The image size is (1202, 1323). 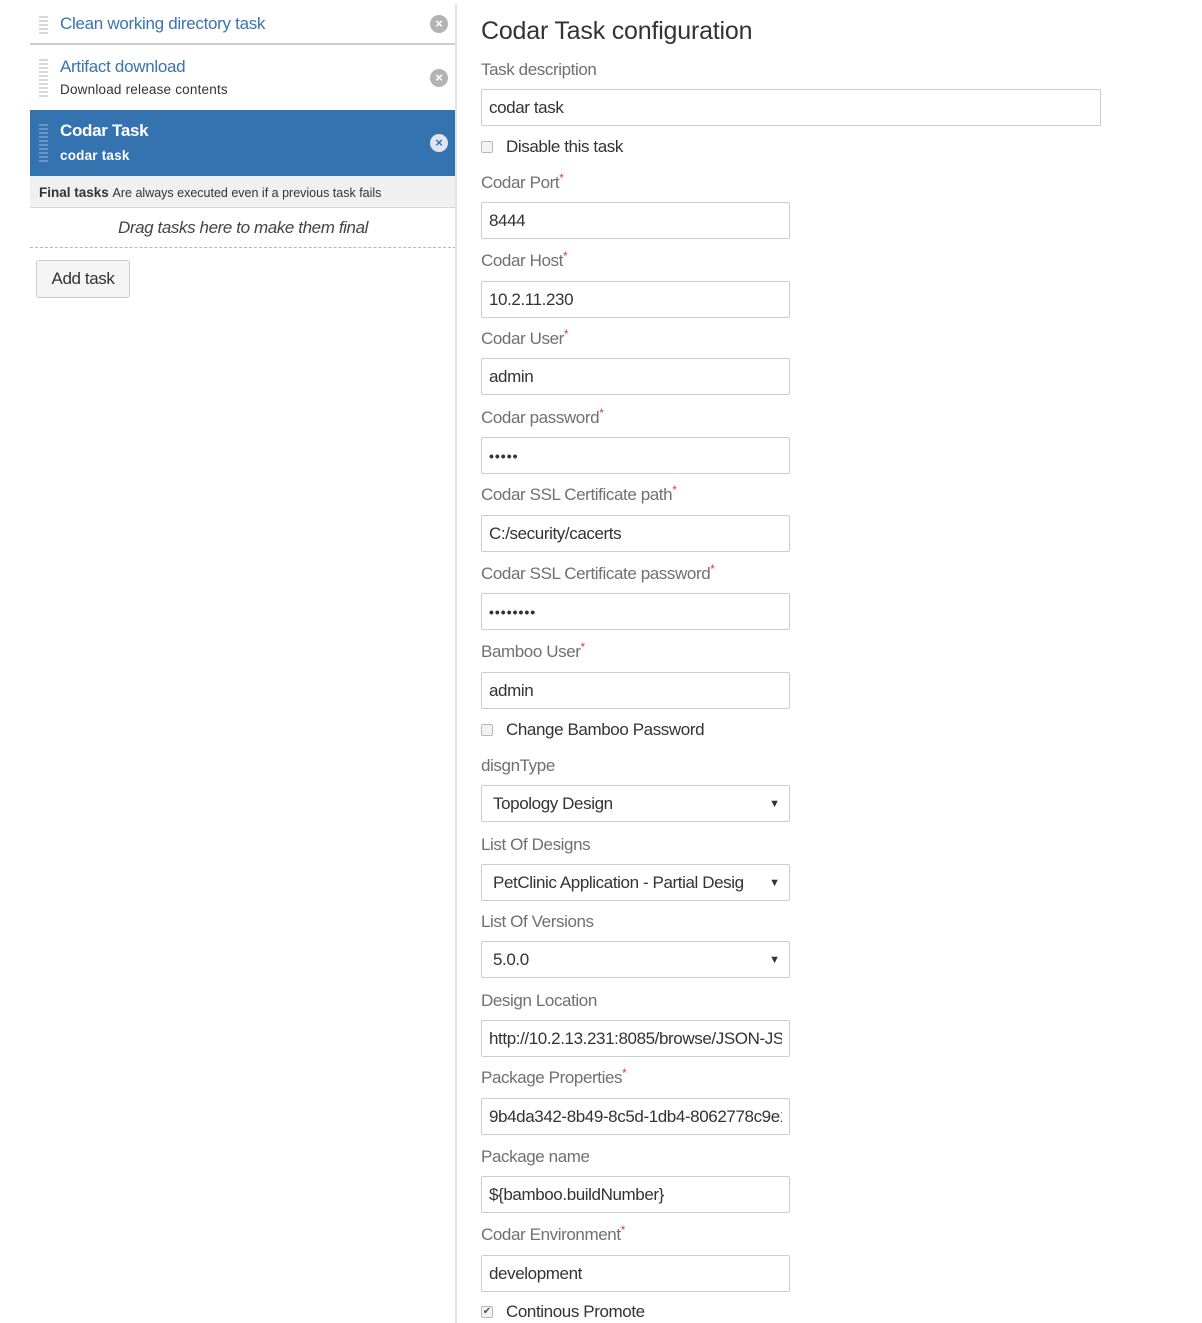 What do you see at coordinates (635, 220) in the screenshot?
I see `codar-port-input` at bounding box center [635, 220].